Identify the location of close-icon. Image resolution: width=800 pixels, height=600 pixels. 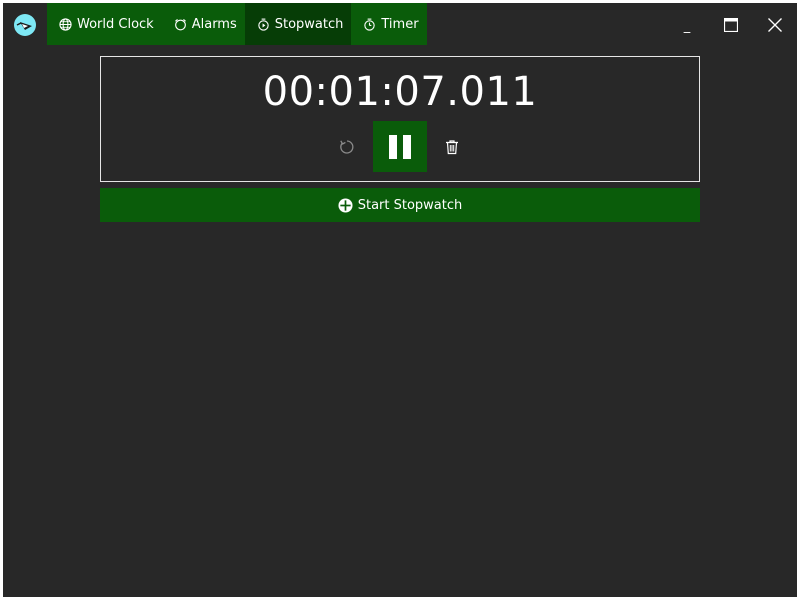
(775, 24).